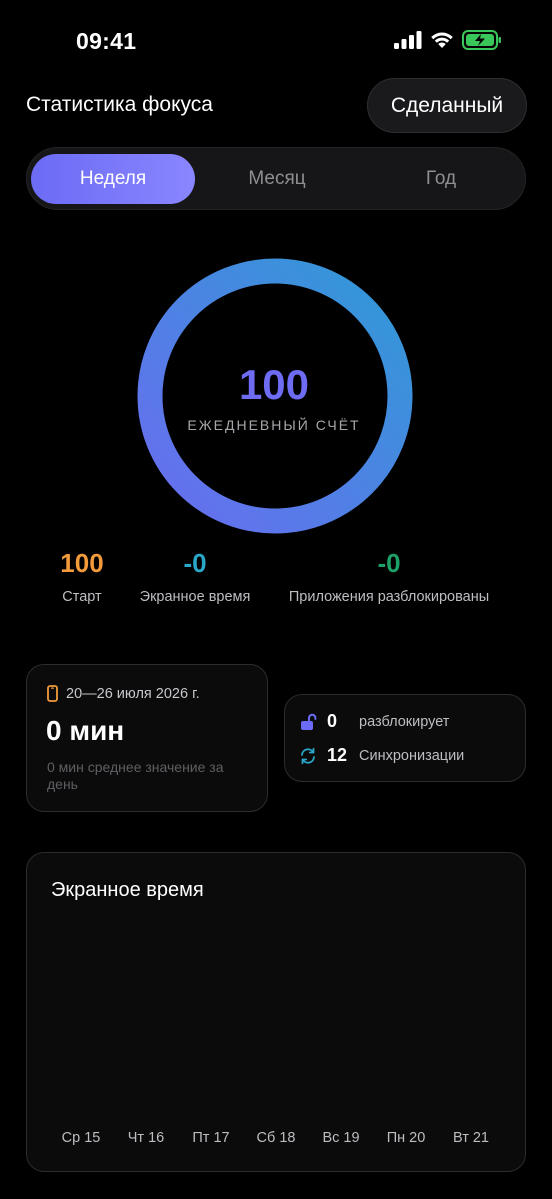 Image resolution: width=552 pixels, height=1199 pixels. I want to click on tab-week: Неделя, so click(113, 179).